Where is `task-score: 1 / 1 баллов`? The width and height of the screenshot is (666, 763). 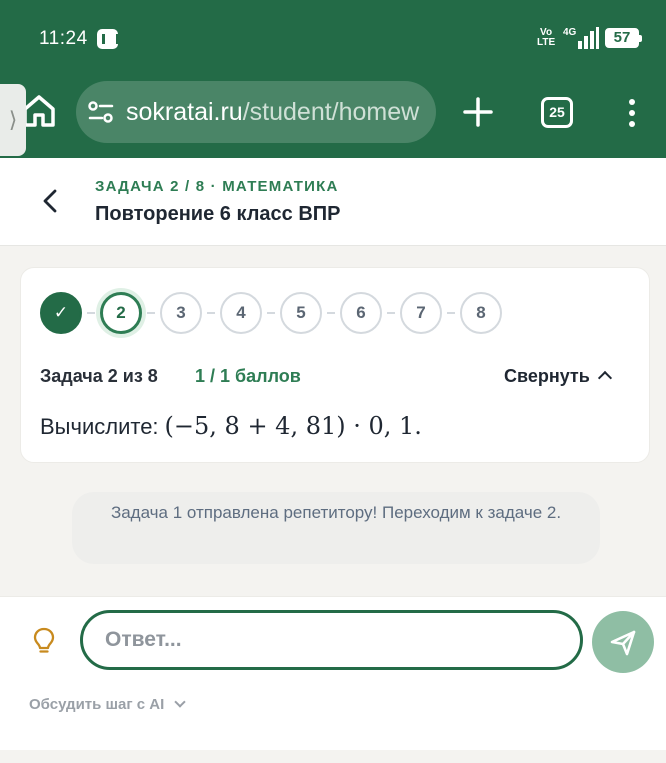 task-score: 1 / 1 баллов is located at coordinates (248, 376).